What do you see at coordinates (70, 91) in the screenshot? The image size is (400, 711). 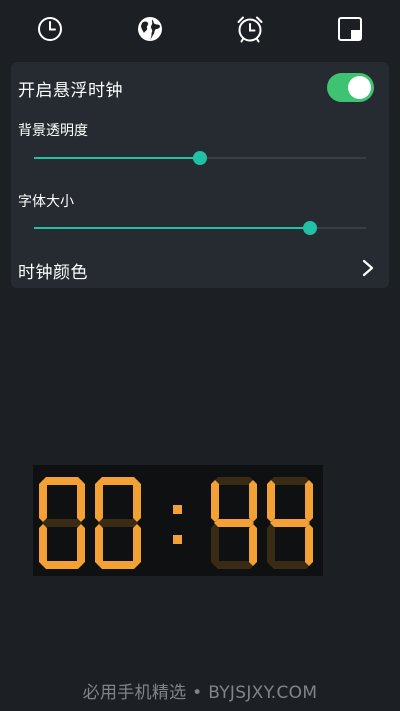 I see `float-clock-label: 开启悬浮时钟` at bounding box center [70, 91].